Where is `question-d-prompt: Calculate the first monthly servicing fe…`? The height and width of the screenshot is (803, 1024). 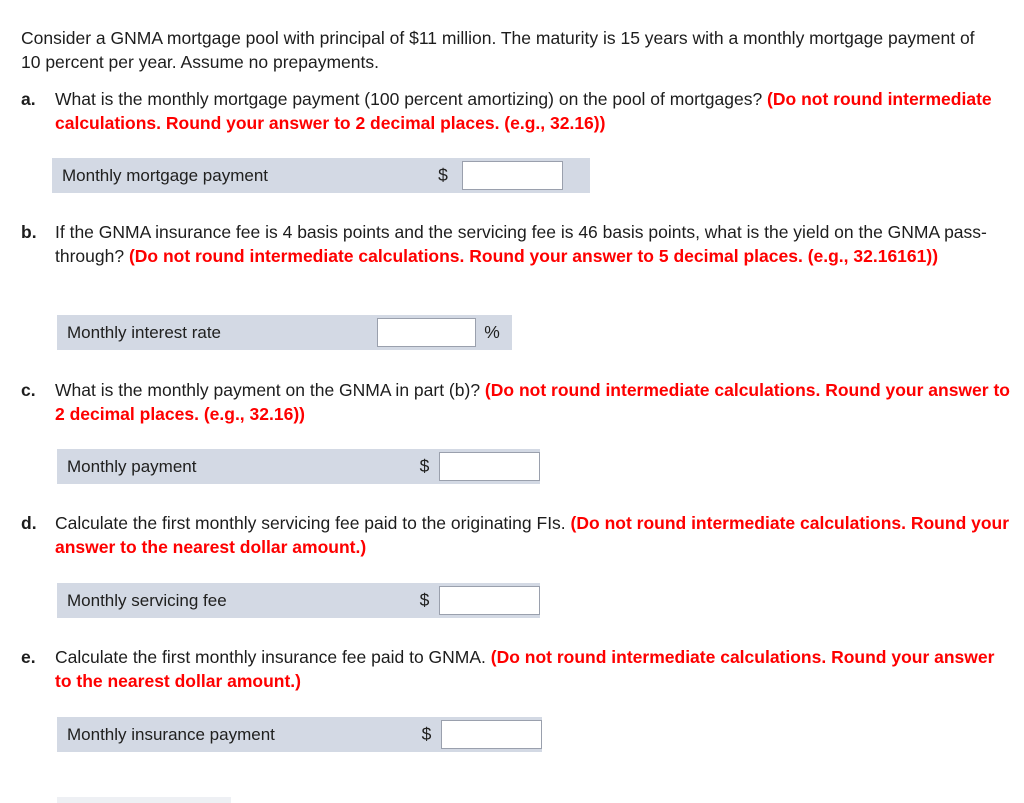
question-d-prompt: Calculate the first monthly servicing fe… is located at coordinates (313, 523).